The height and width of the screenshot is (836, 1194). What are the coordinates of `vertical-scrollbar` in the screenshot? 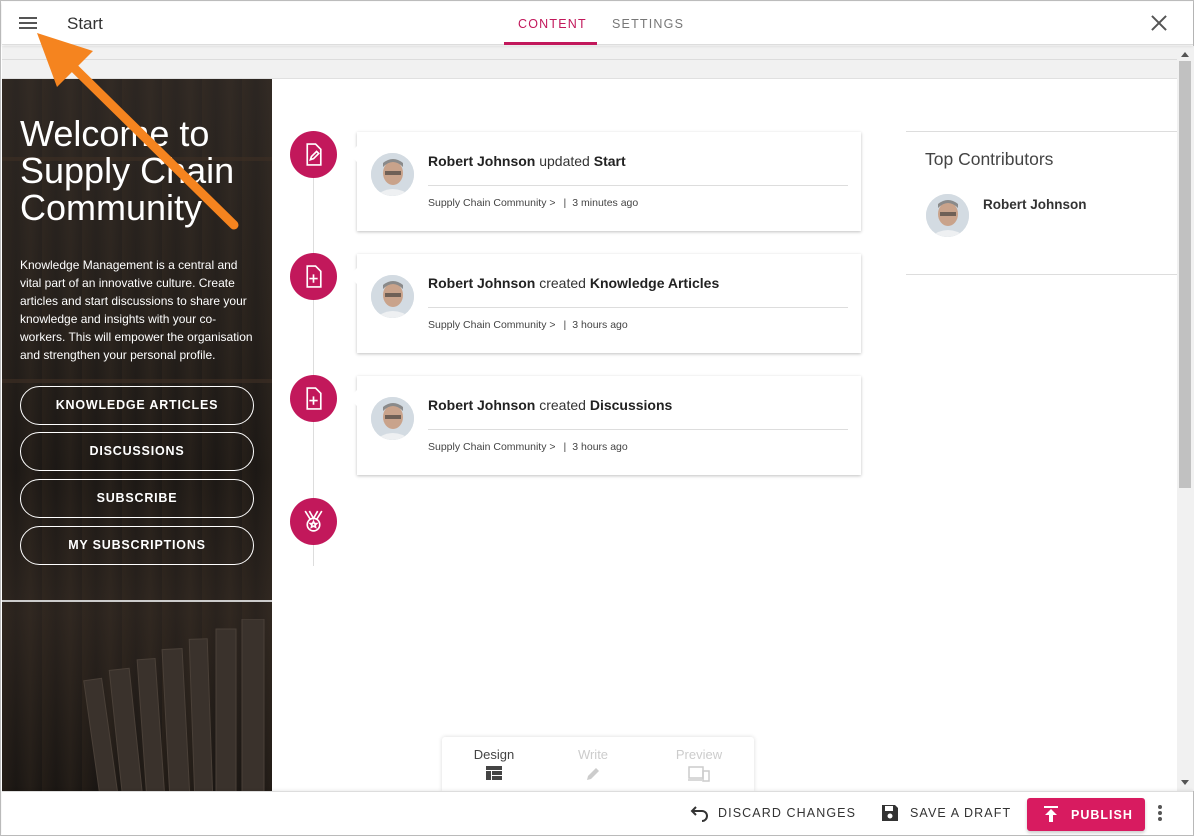 It's located at (1185, 418).